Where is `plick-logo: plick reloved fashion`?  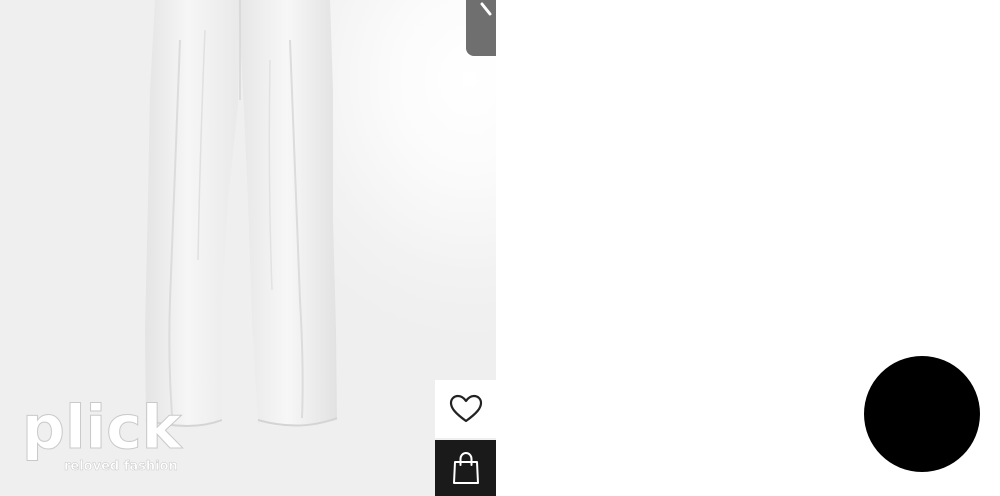
plick-logo: plick reloved fashion is located at coordinates (103, 434).